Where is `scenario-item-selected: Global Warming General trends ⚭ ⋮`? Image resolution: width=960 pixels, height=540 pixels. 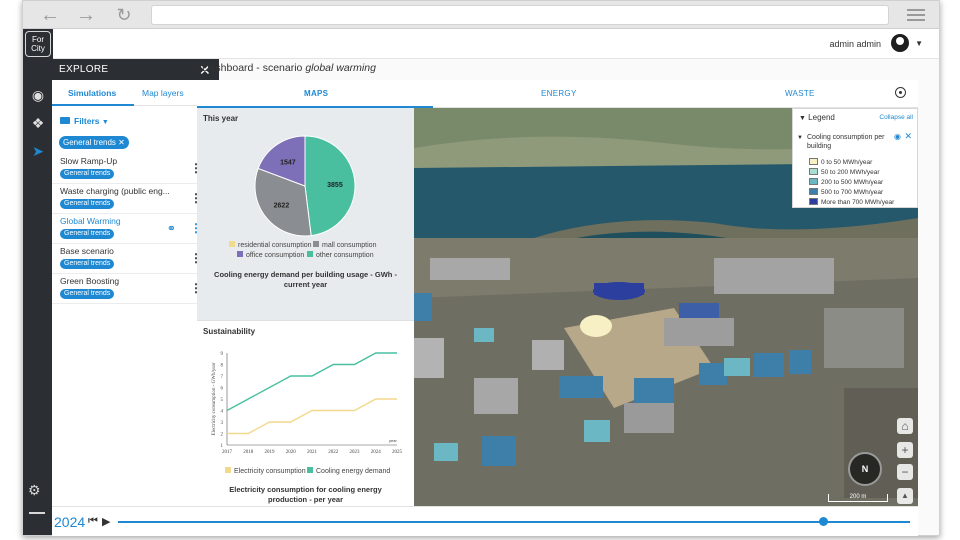
scenario-item-selected: Global Warming General trends ⚭ ⋮ is located at coordinates (132, 229).